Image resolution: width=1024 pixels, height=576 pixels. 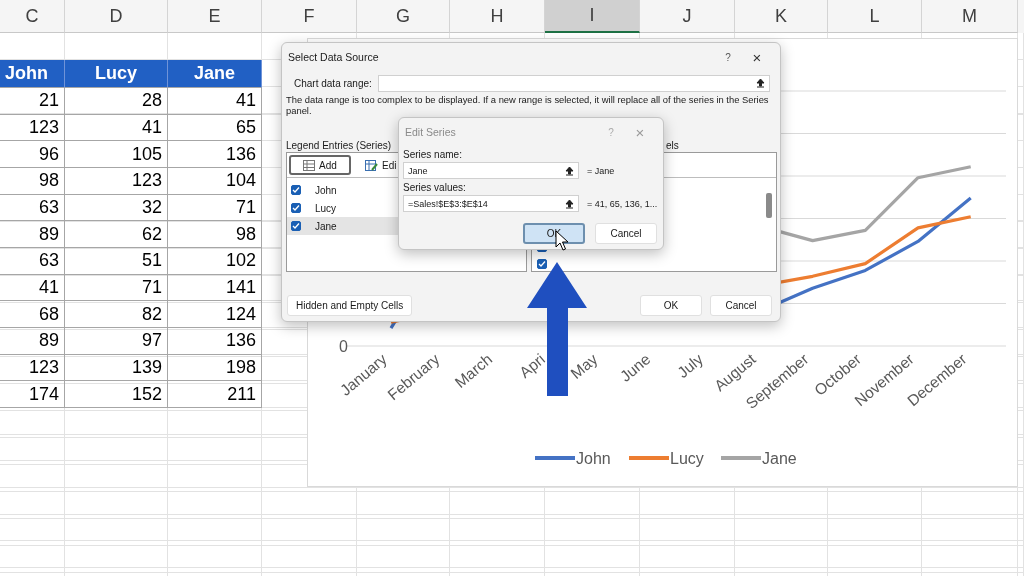 What do you see at coordinates (672, 145) in the screenshot?
I see `section-label: els` at bounding box center [672, 145].